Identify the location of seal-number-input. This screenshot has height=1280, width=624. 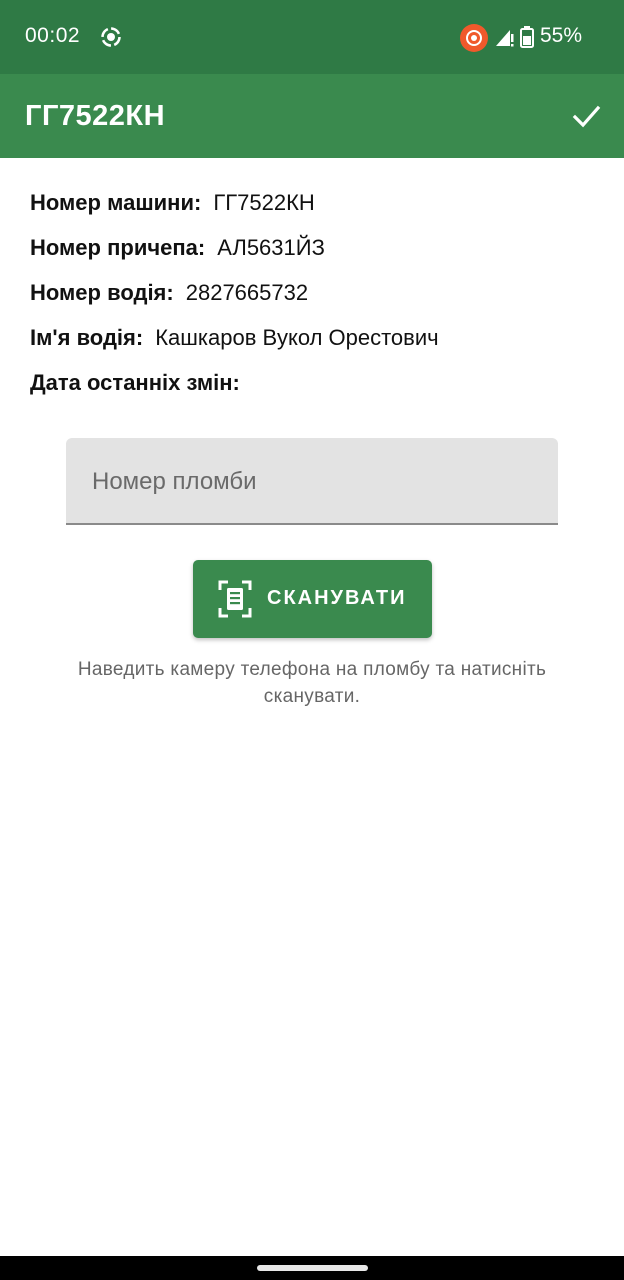
(312, 481).